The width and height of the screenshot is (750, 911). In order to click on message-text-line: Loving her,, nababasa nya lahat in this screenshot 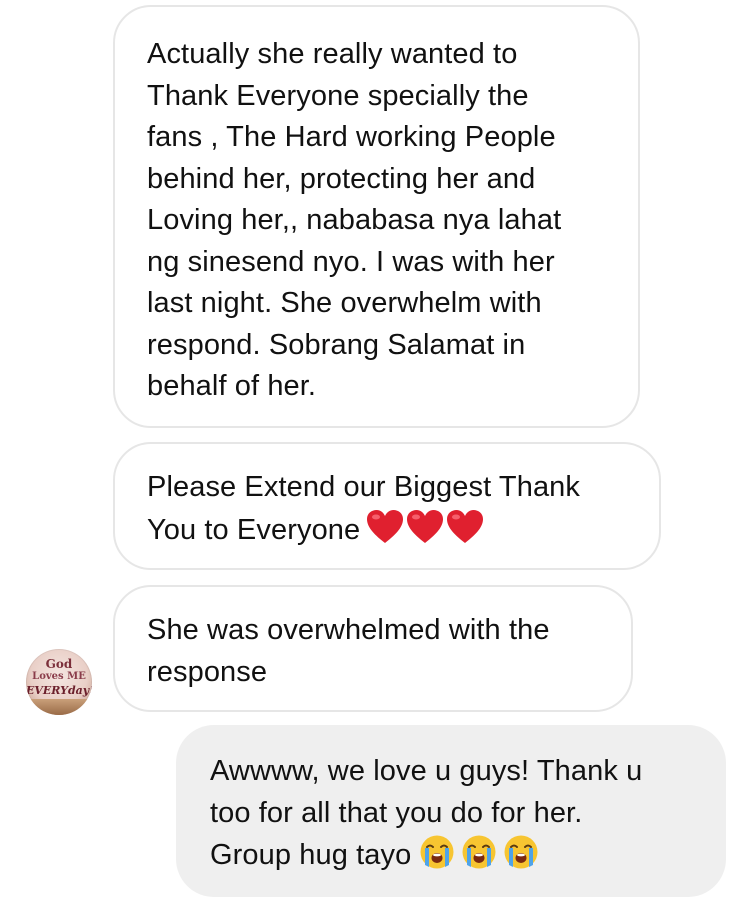, I will do `click(354, 220)`.